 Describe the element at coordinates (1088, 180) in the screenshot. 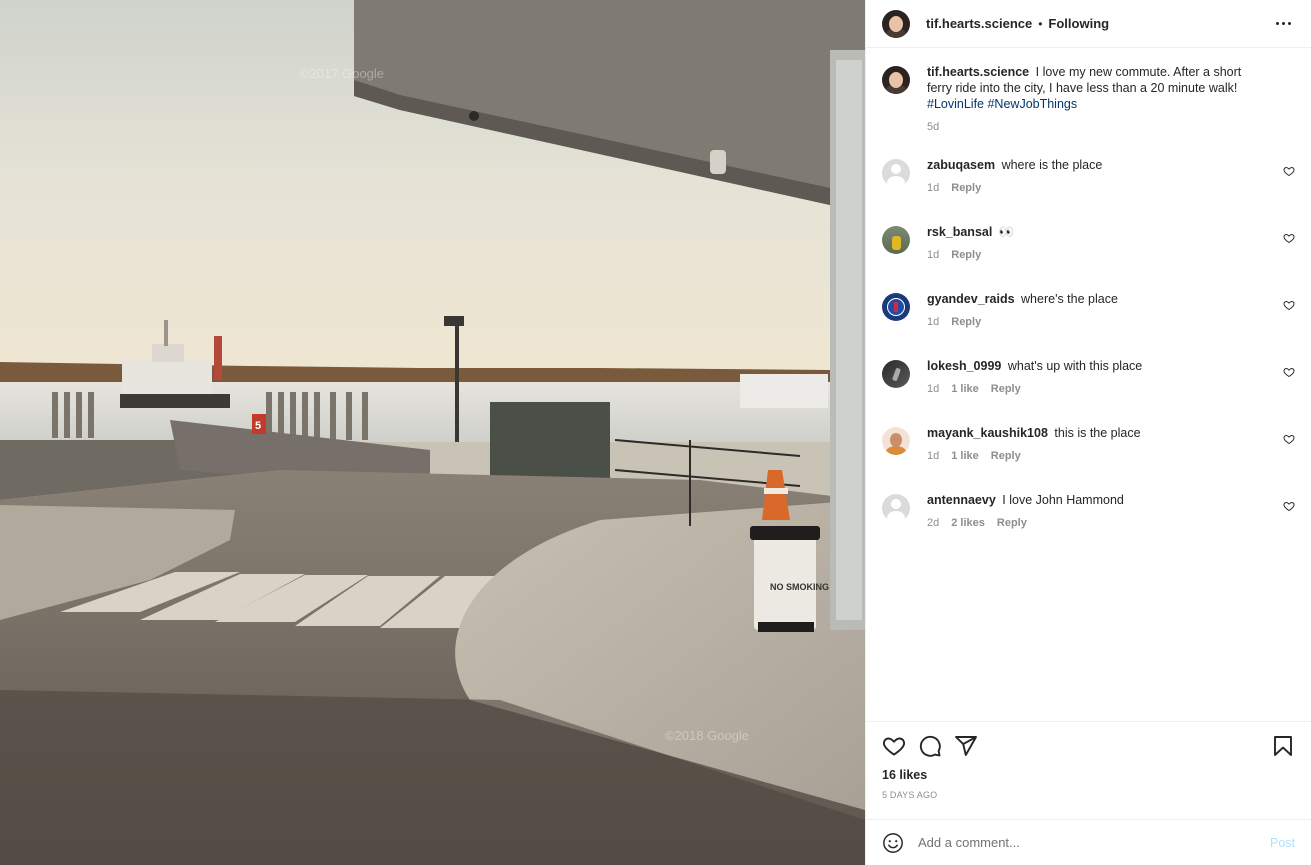

I see `comment-item: zabuqasem where is the place 1d Reply` at that location.